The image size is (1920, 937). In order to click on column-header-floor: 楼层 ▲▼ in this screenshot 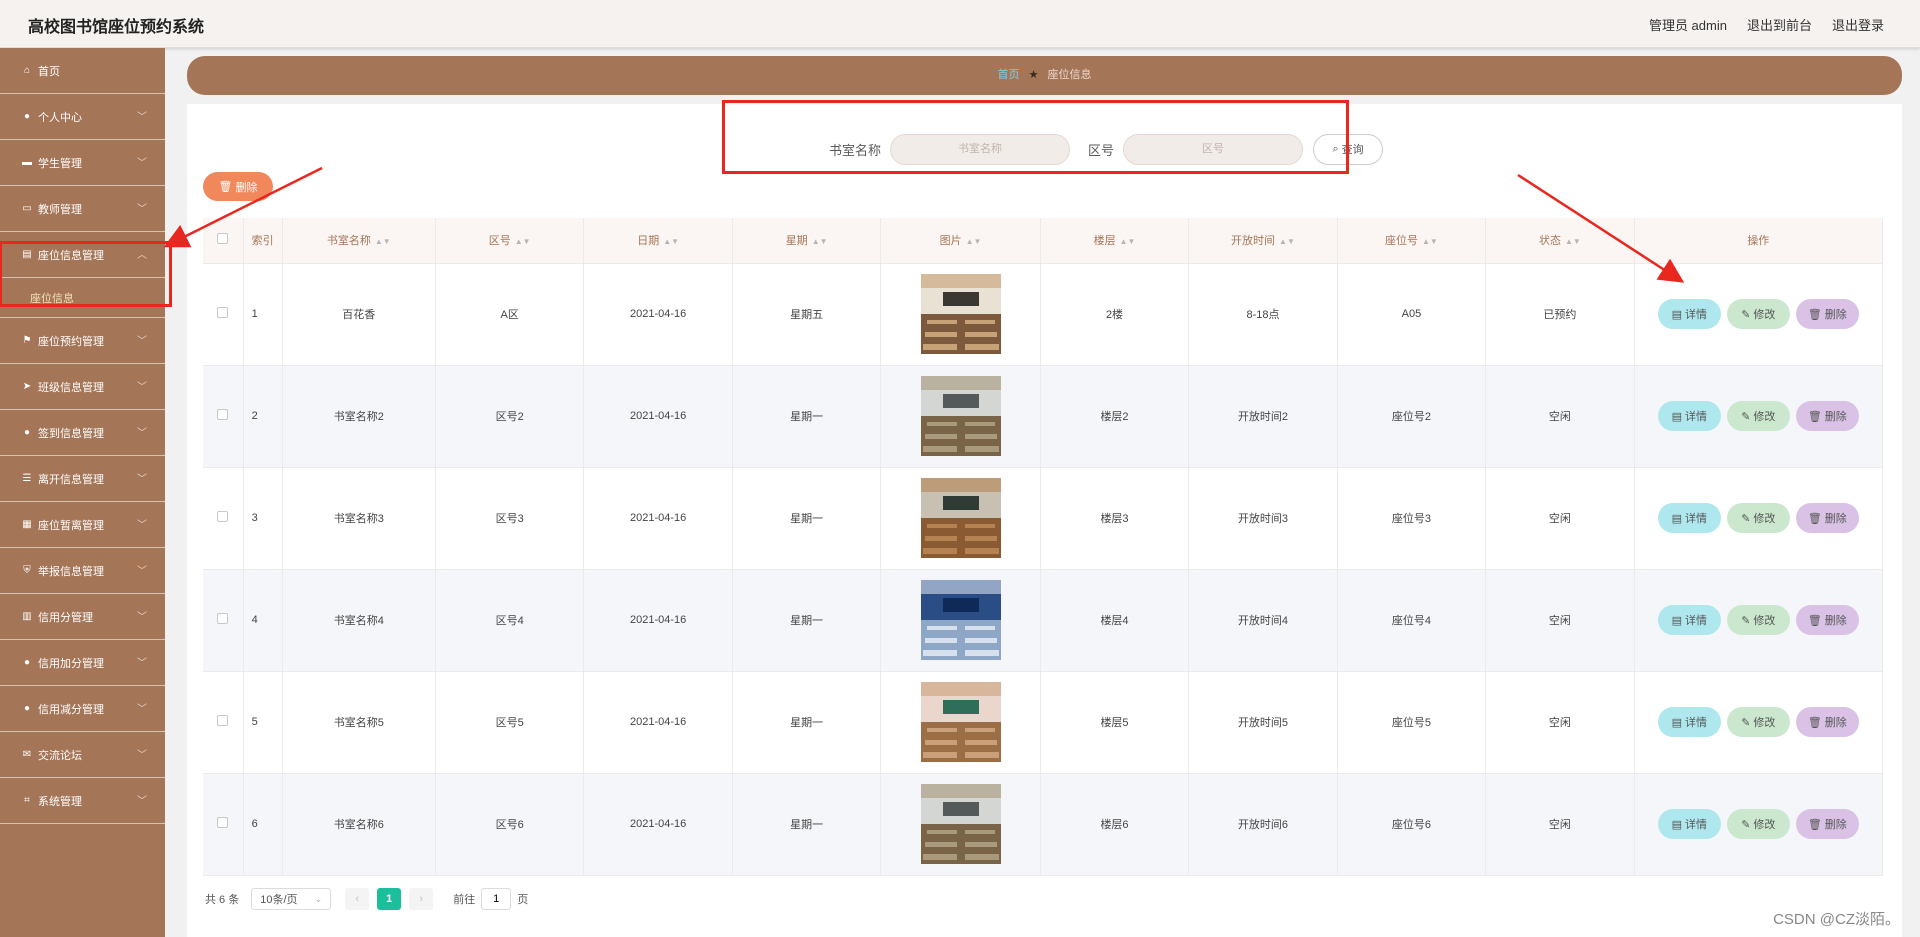, I will do `click(1115, 241)`.